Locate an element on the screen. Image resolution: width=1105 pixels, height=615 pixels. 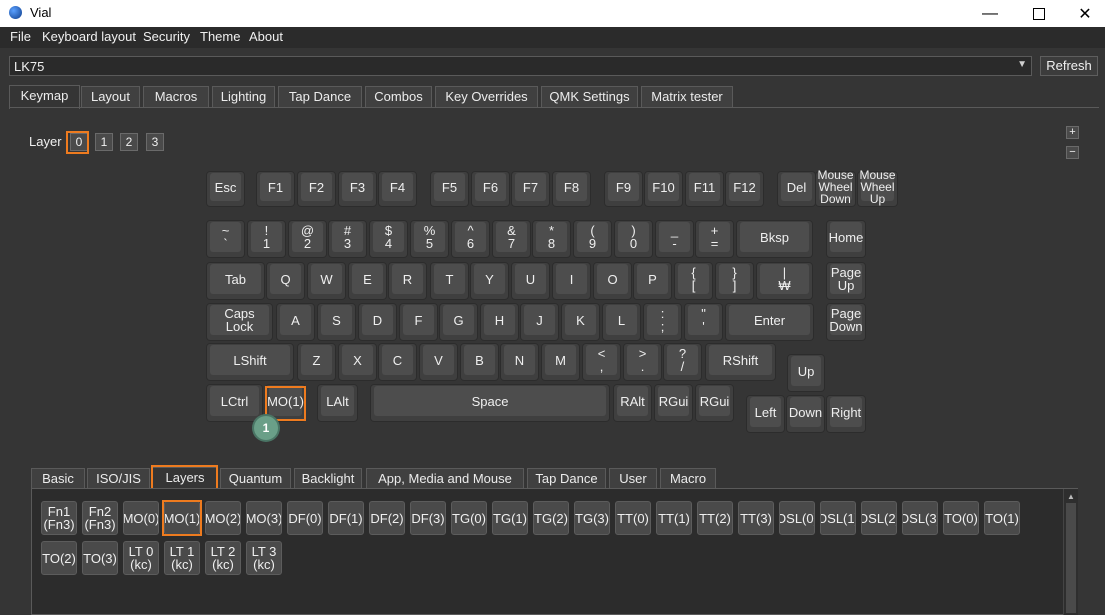
key-r1-5: % 5 is located at coordinates (429, 239).